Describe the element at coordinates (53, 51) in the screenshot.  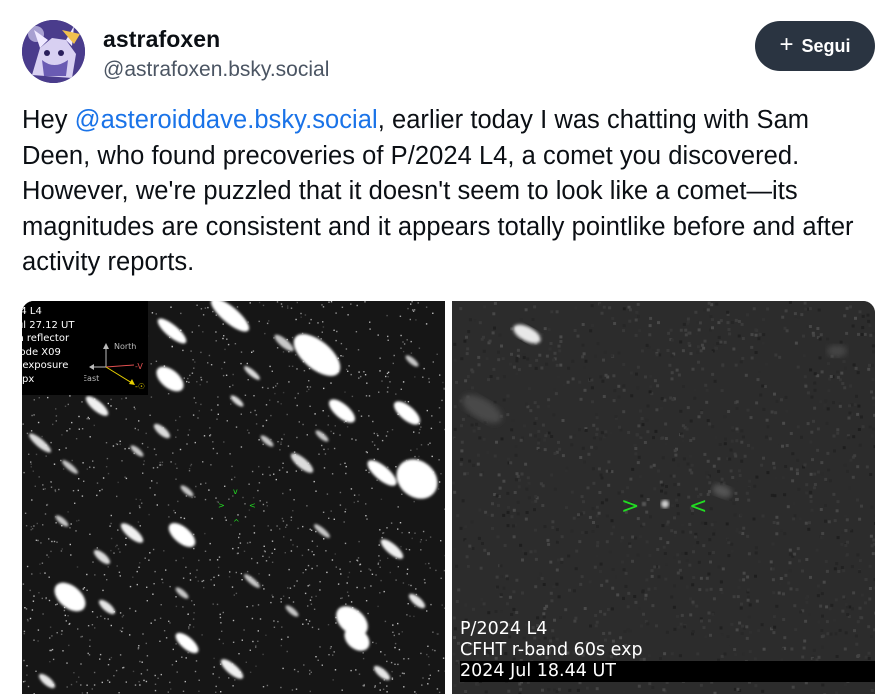
I see `avatar` at that location.